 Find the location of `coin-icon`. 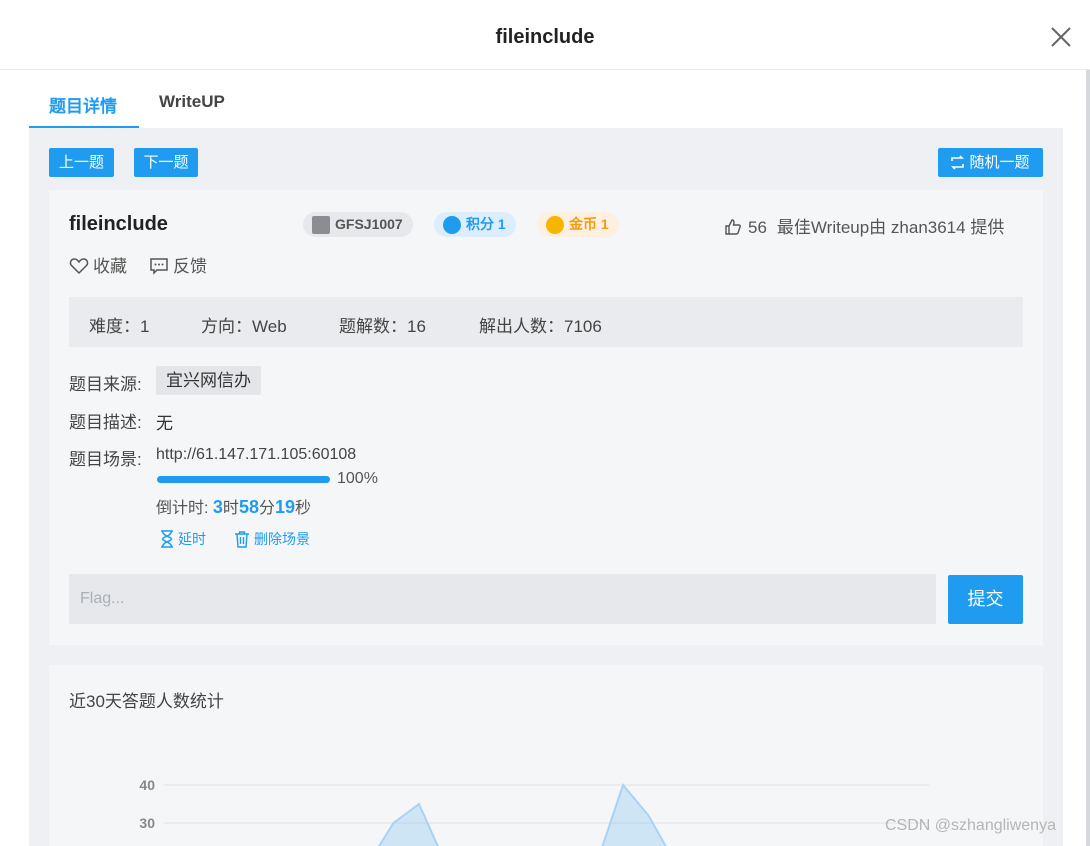

coin-icon is located at coordinates (555, 225).